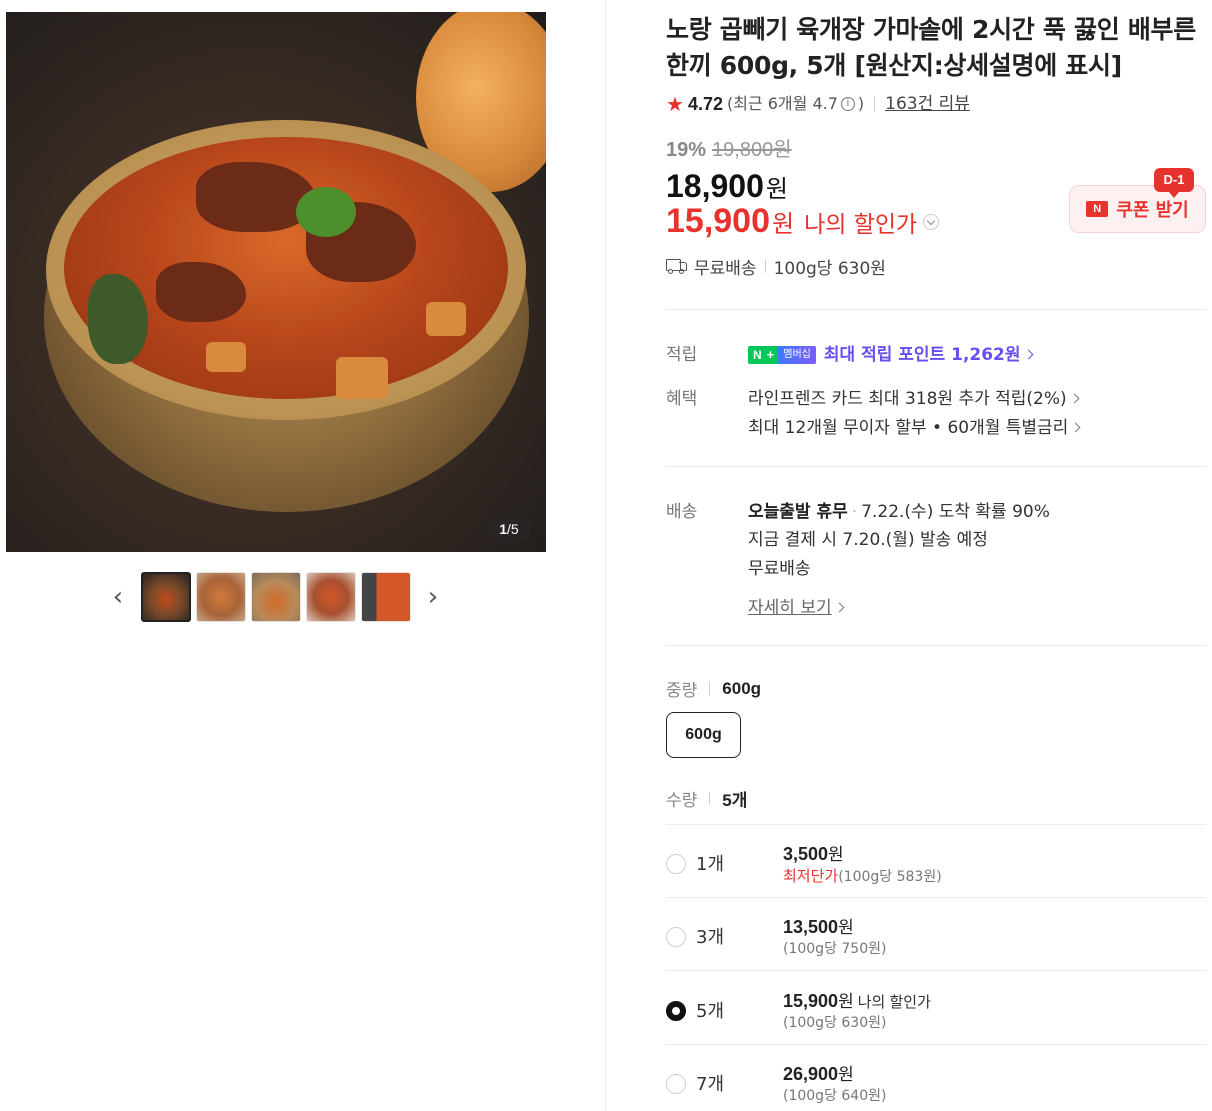 Image resolution: width=1212 pixels, height=1111 pixels. What do you see at coordinates (772, 355) in the screenshot?
I see `np-plus: +` at bounding box center [772, 355].